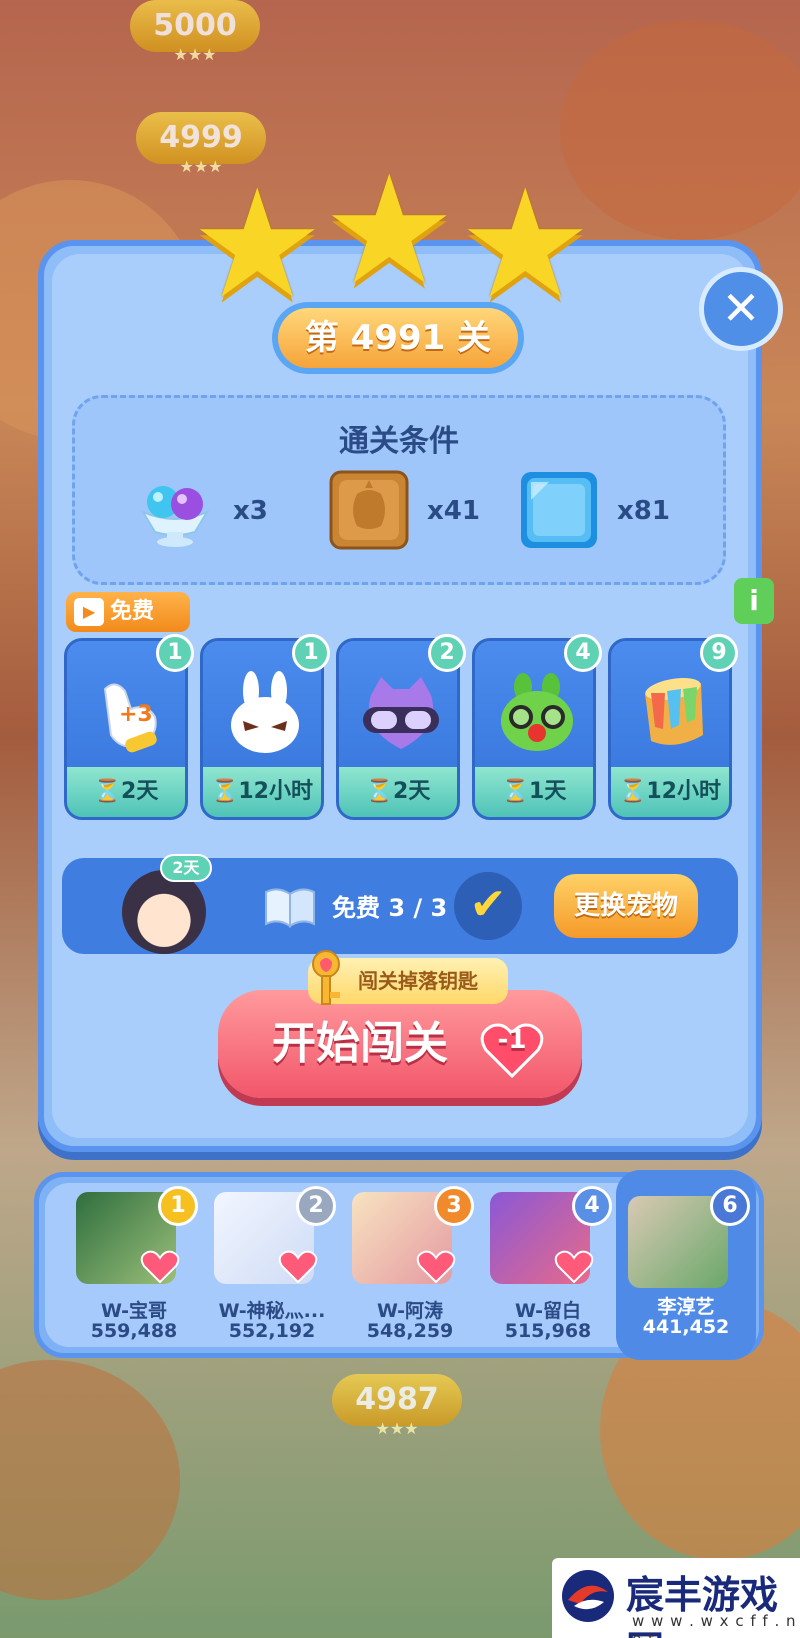  What do you see at coordinates (397, 1399) in the screenshot?
I see `level-coin-text: 4987` at bounding box center [397, 1399].